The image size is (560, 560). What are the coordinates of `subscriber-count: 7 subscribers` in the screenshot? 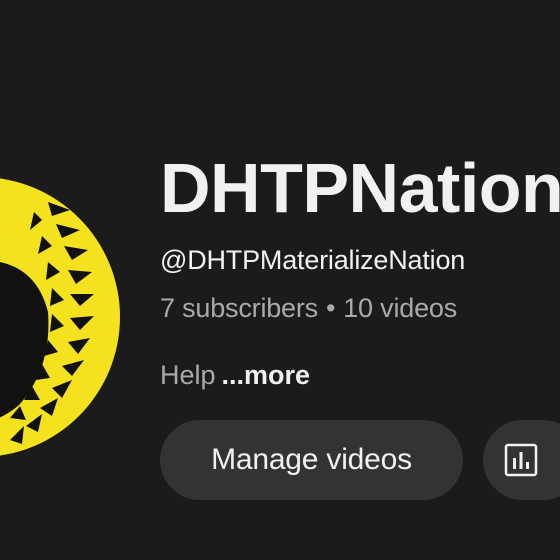 It's located at (239, 308).